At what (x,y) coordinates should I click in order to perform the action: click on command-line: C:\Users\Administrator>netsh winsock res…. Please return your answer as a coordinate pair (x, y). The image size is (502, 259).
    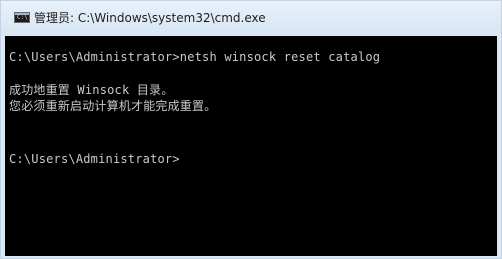
    Looking at the image, I should click on (195, 57).